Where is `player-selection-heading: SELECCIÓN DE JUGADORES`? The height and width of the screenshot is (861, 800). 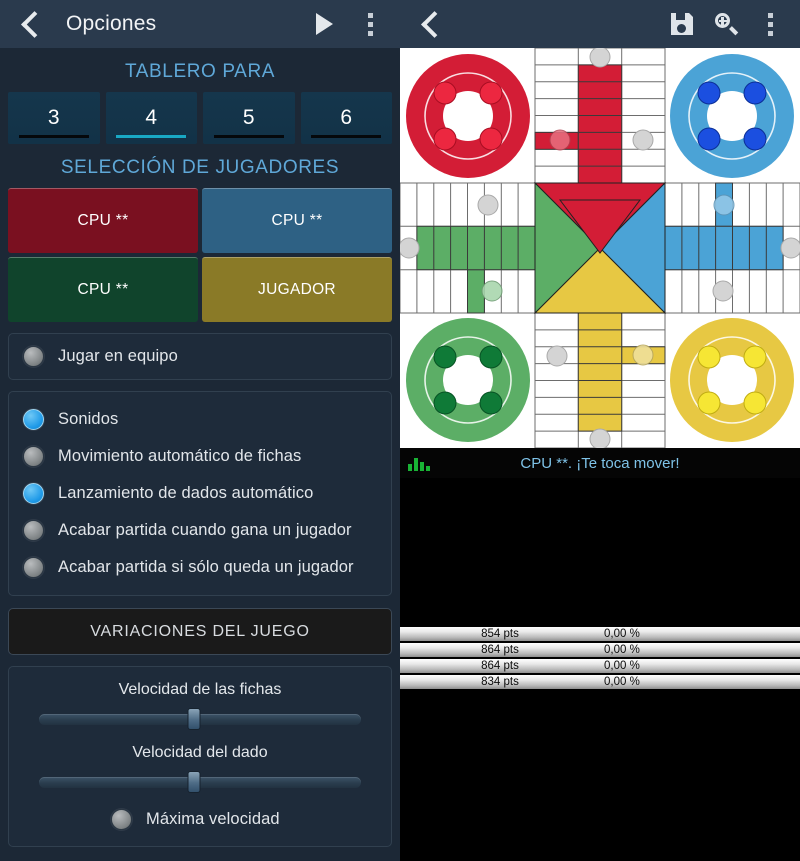 player-selection-heading: SELECCIÓN DE JUGADORES is located at coordinates (200, 167).